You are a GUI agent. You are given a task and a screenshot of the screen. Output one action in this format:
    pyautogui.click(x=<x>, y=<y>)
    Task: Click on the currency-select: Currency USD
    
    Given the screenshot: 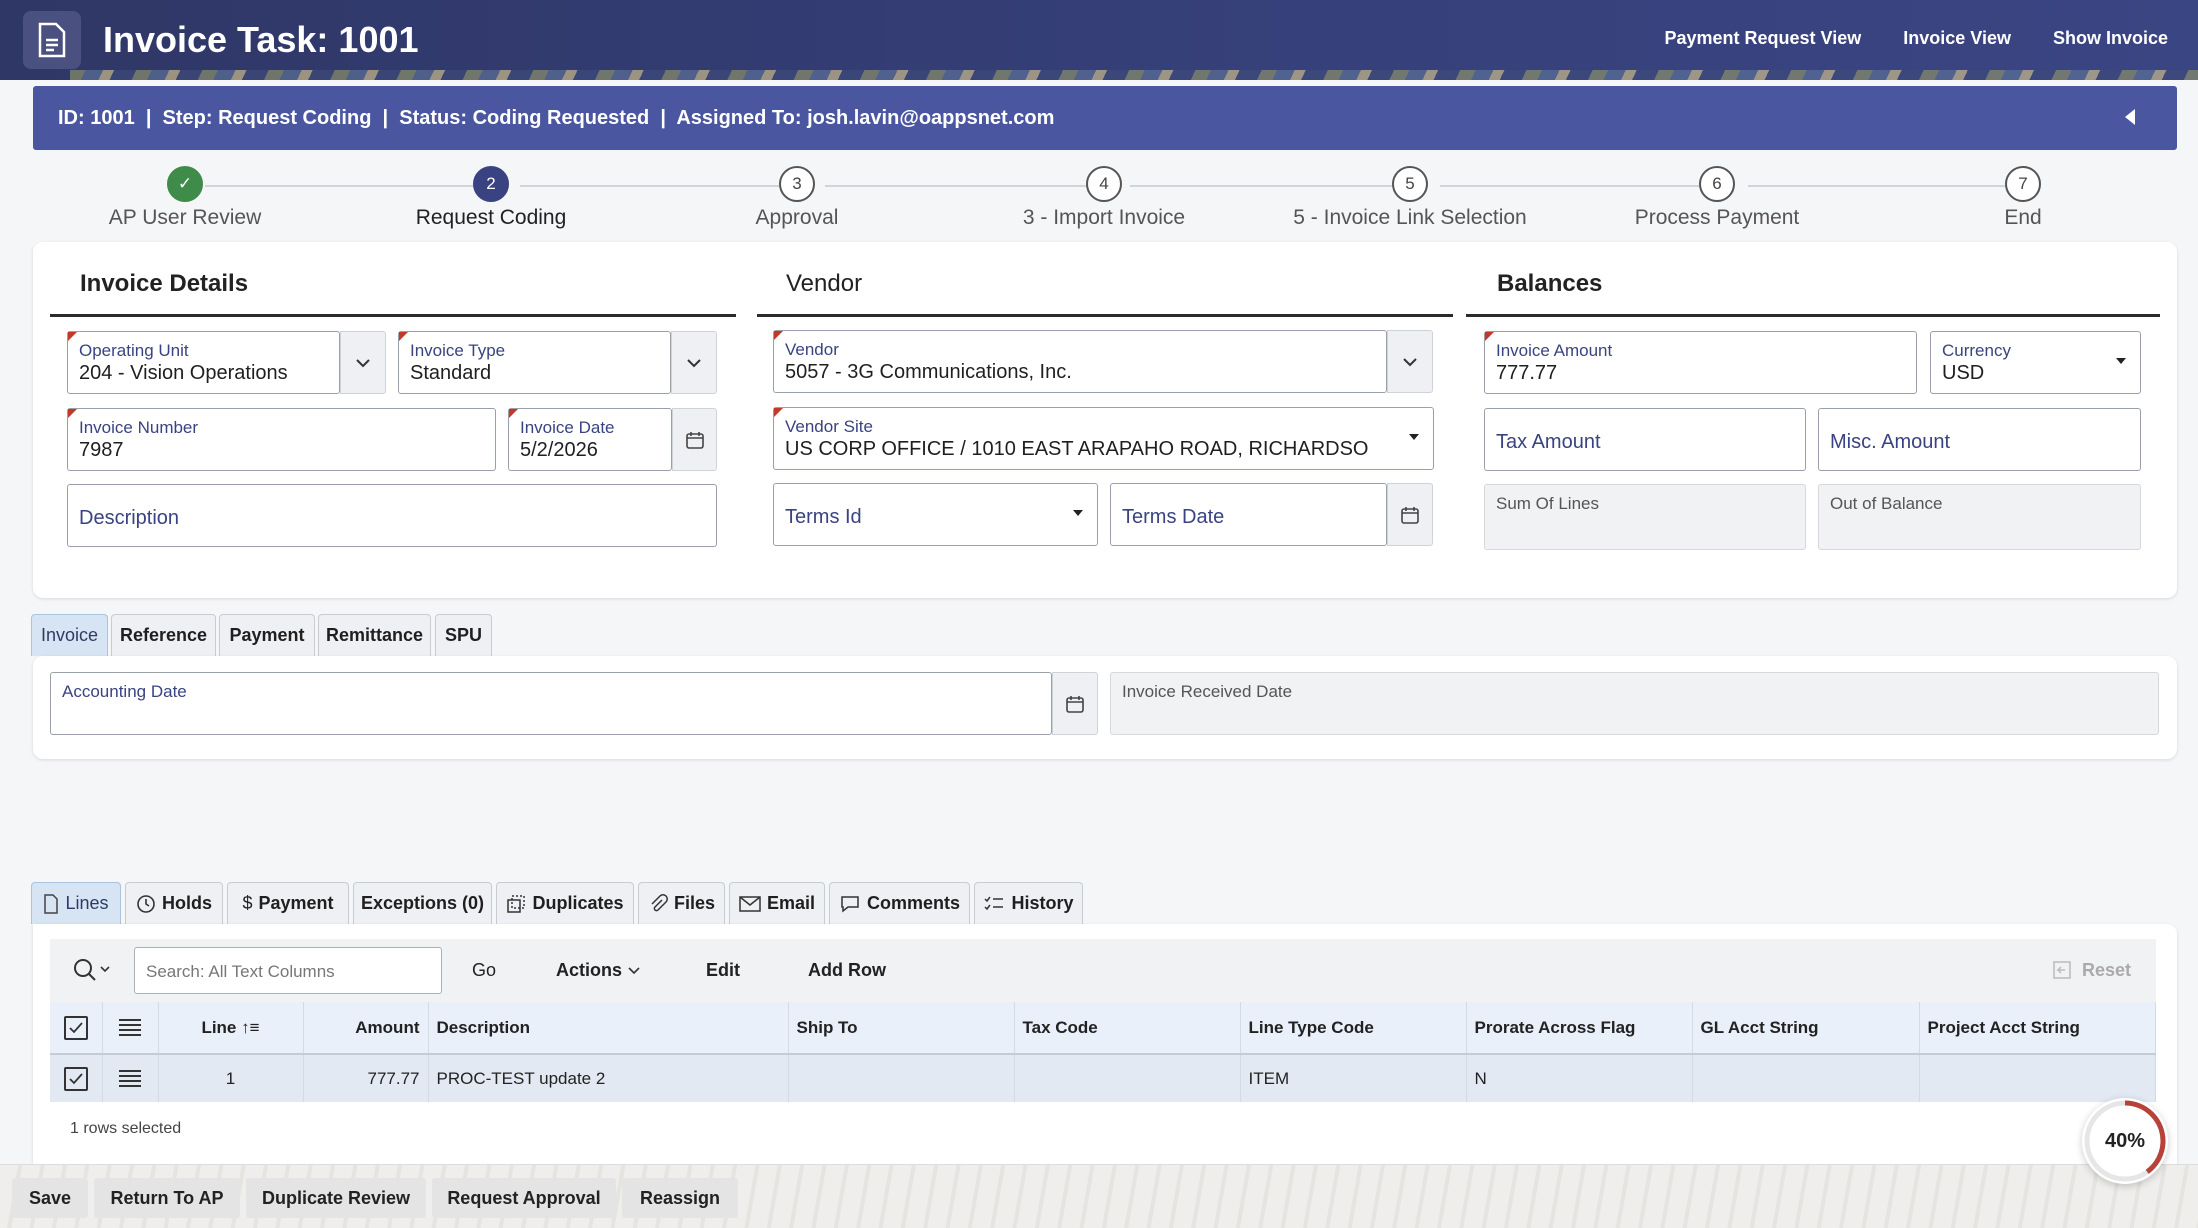 What is the action you would take?
    pyautogui.click(x=2035, y=362)
    